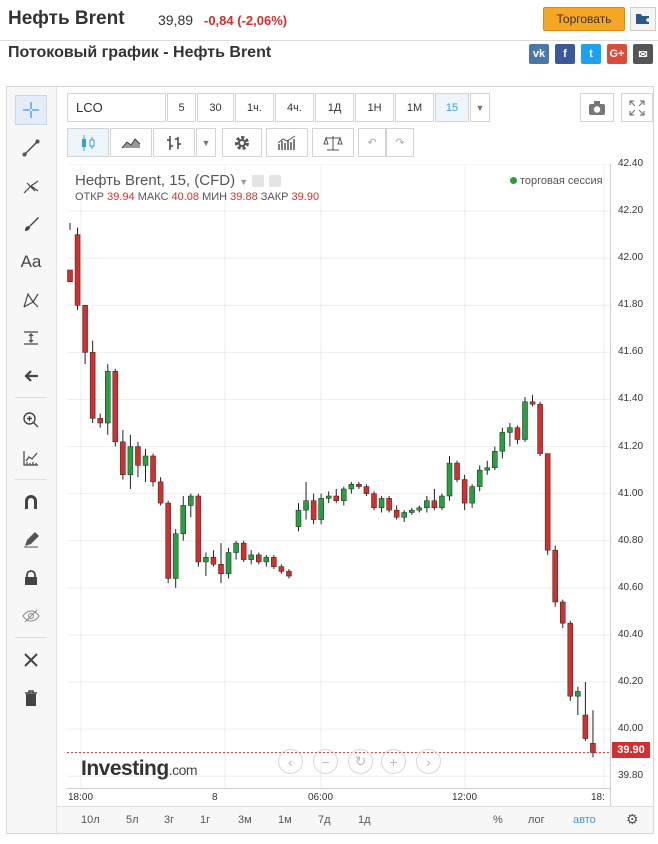 This screenshot has height=844, width=658. What do you see at coordinates (329, 40) in the screenshot?
I see `header-divider` at bounding box center [329, 40].